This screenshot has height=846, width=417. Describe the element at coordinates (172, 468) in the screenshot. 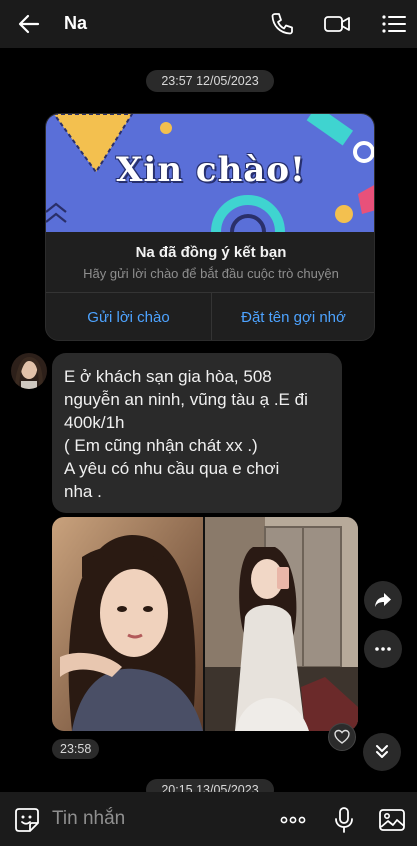

I see `message-line: A yêu có nhu cầu qua e chơi` at that location.